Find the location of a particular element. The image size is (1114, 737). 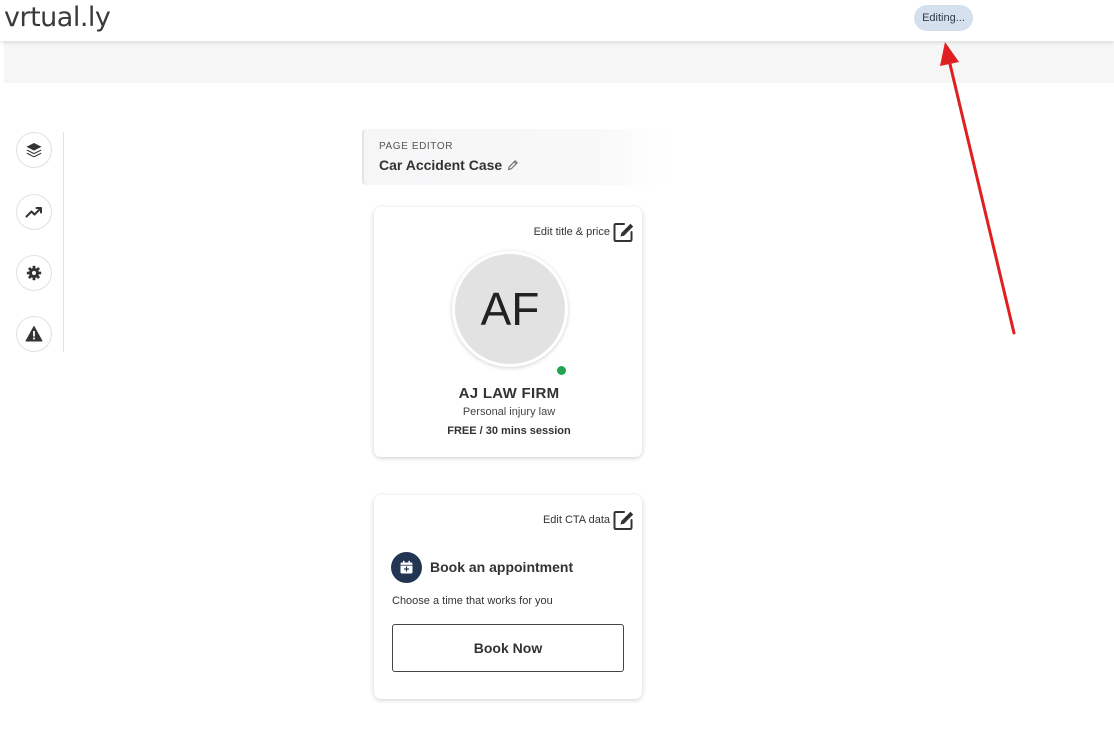

pencil-icon is located at coordinates (513, 165).